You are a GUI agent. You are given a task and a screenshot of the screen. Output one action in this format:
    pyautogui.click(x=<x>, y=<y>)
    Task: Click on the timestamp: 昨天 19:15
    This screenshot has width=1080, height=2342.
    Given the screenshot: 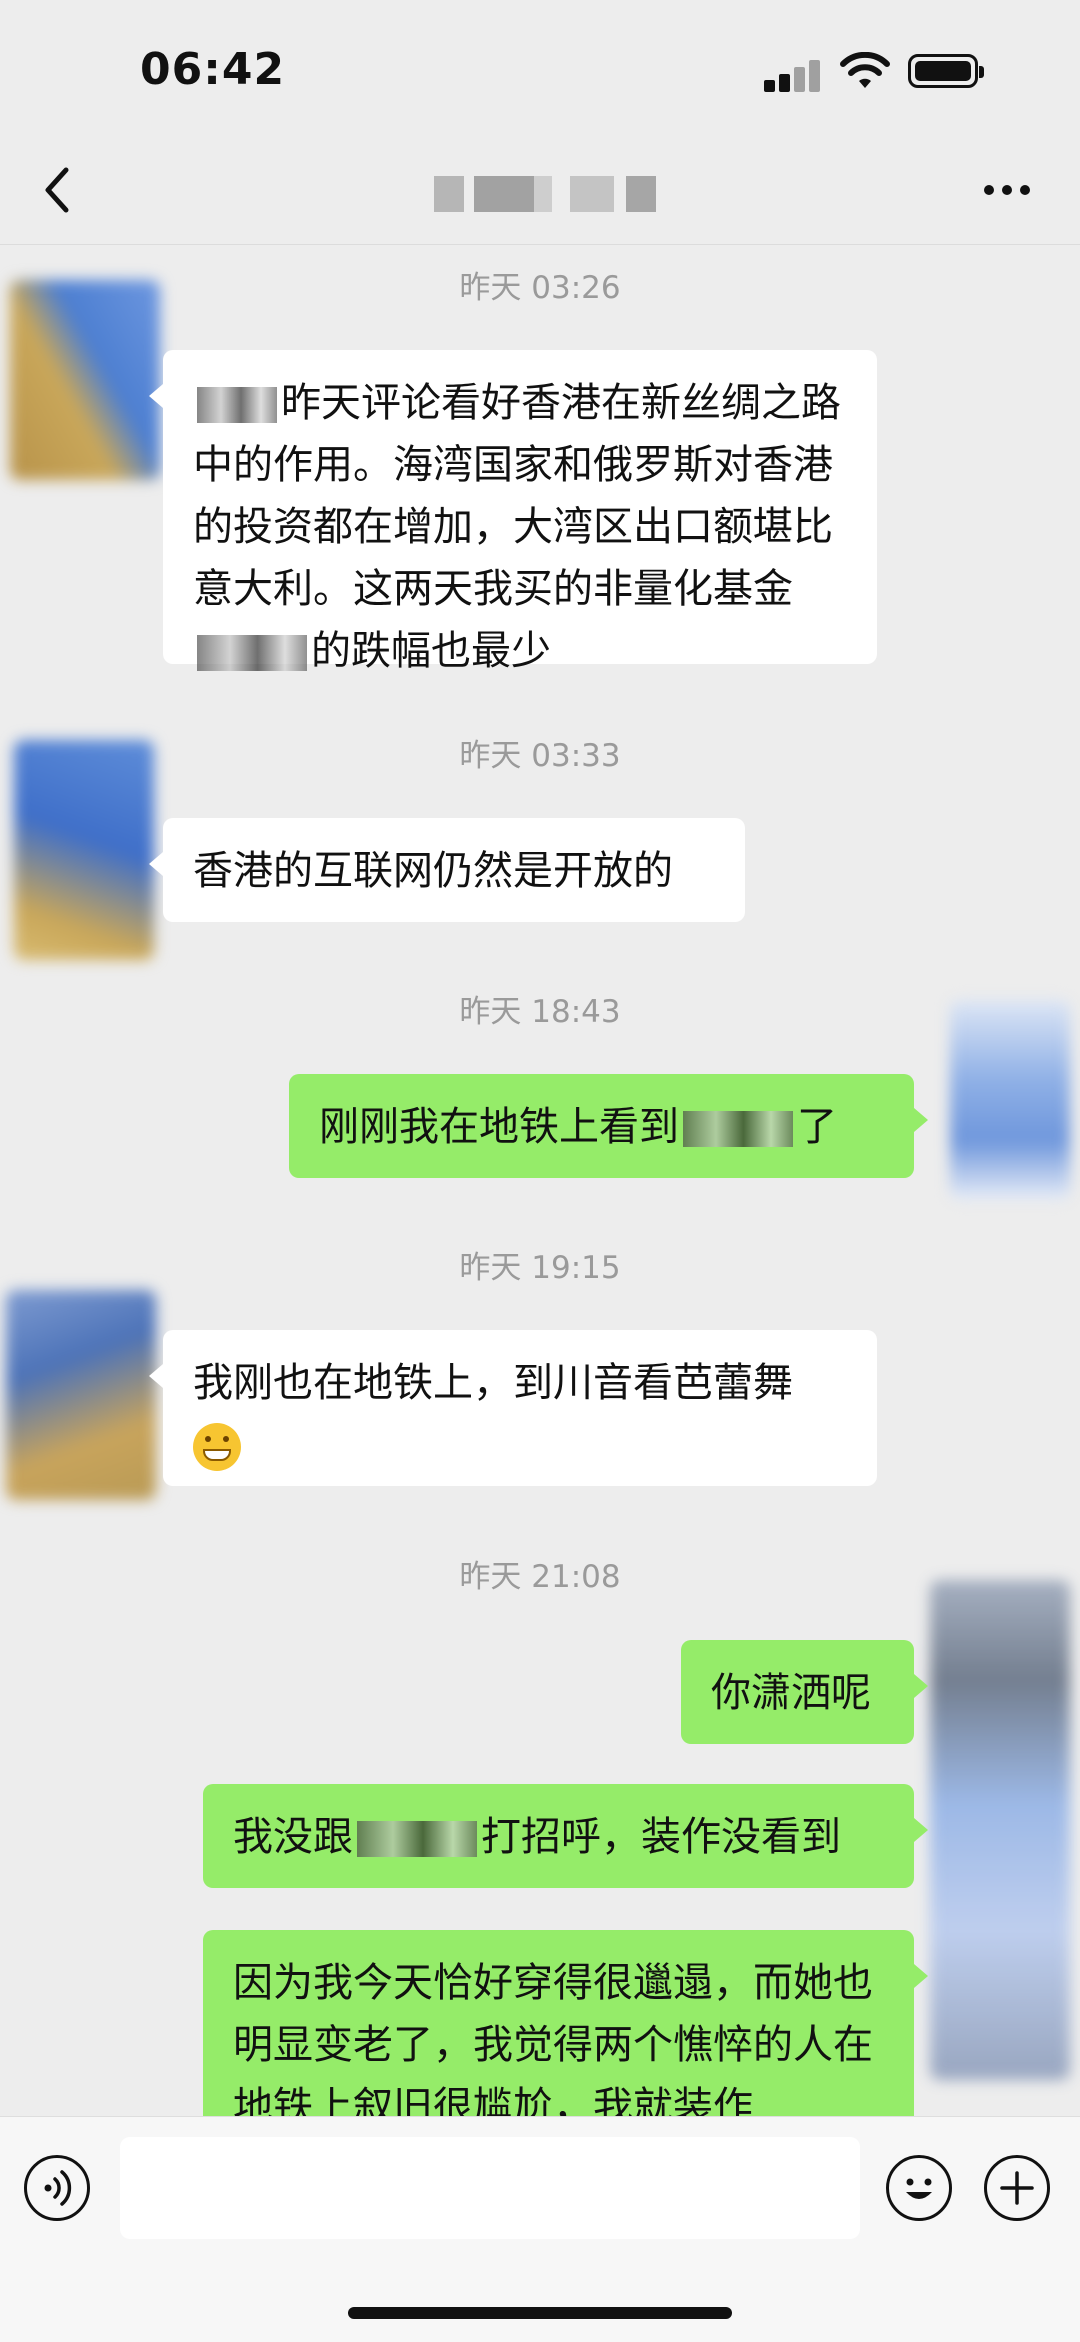 What is the action you would take?
    pyautogui.click(x=540, y=1268)
    